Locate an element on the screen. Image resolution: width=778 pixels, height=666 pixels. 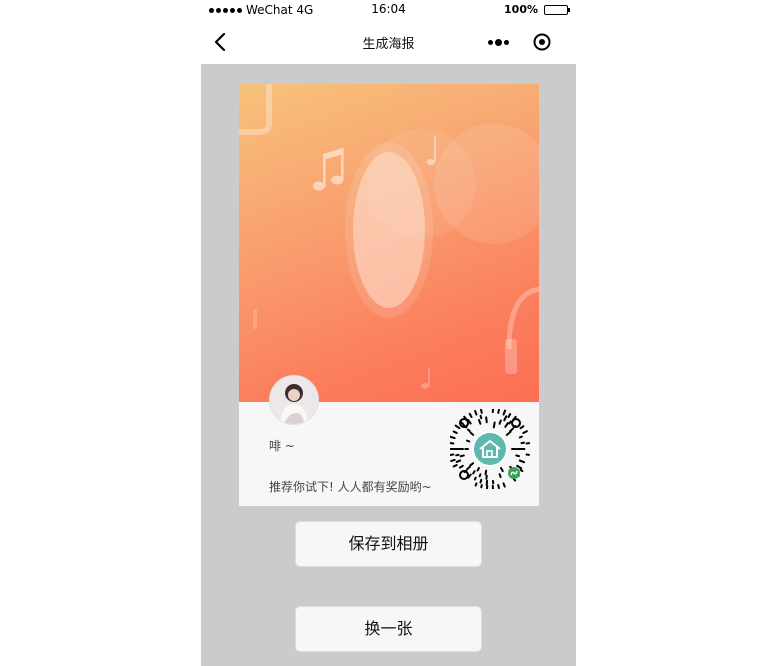
poster-tagline: 推荐你试下! 人人都有奖励哟~ is located at coordinates (350, 487).